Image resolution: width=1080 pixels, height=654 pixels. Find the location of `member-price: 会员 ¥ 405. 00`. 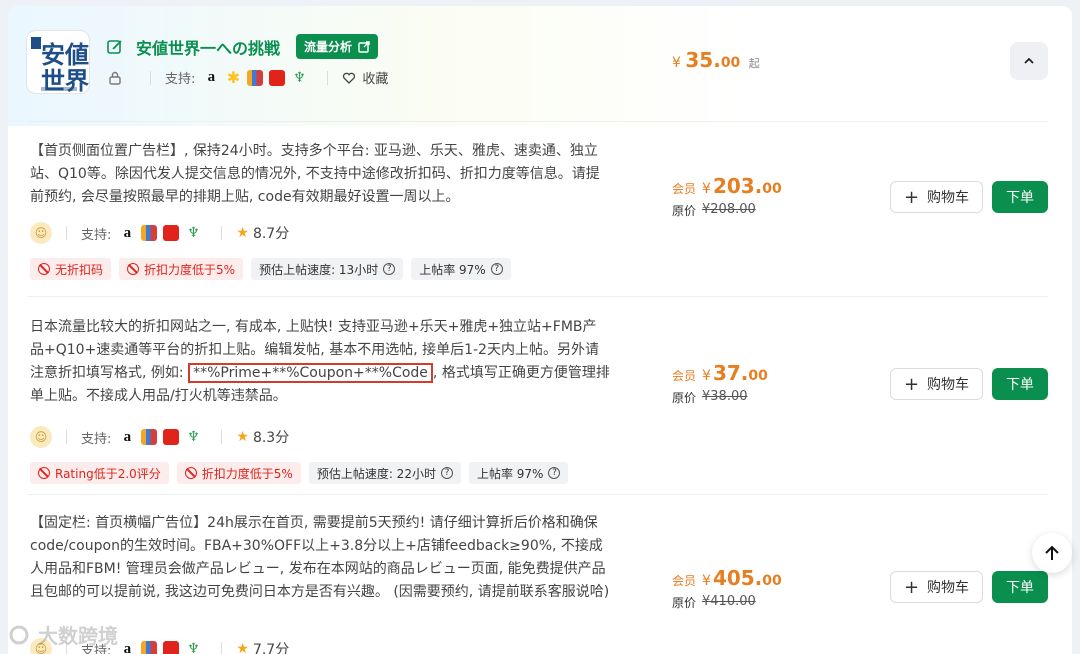

member-price: 会员 ¥ 405. 00 is located at coordinates (727, 578).